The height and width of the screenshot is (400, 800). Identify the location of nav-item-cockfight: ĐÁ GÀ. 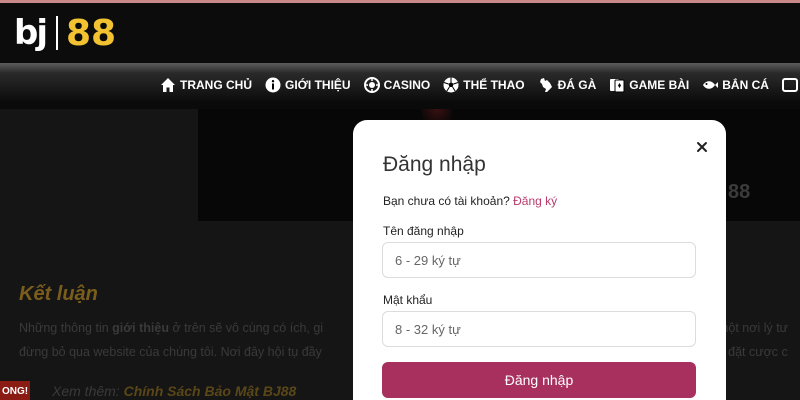
(567, 85).